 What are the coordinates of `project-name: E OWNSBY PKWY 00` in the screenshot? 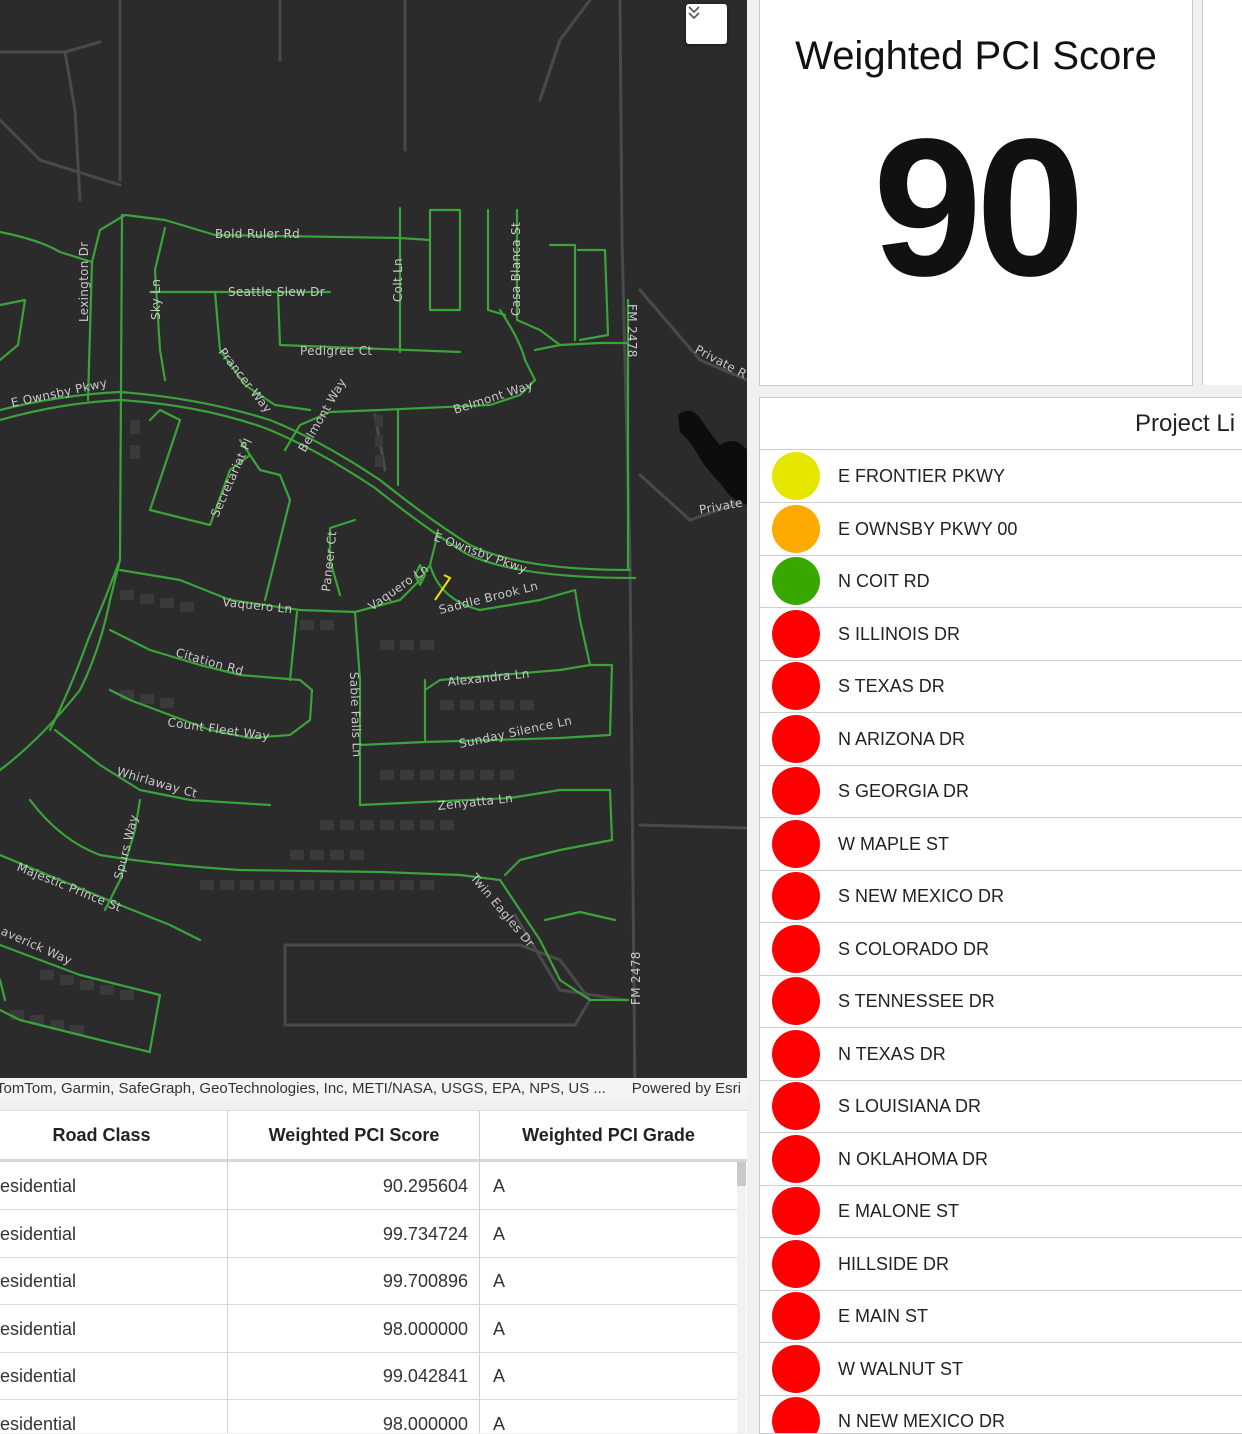 It's located at (928, 528).